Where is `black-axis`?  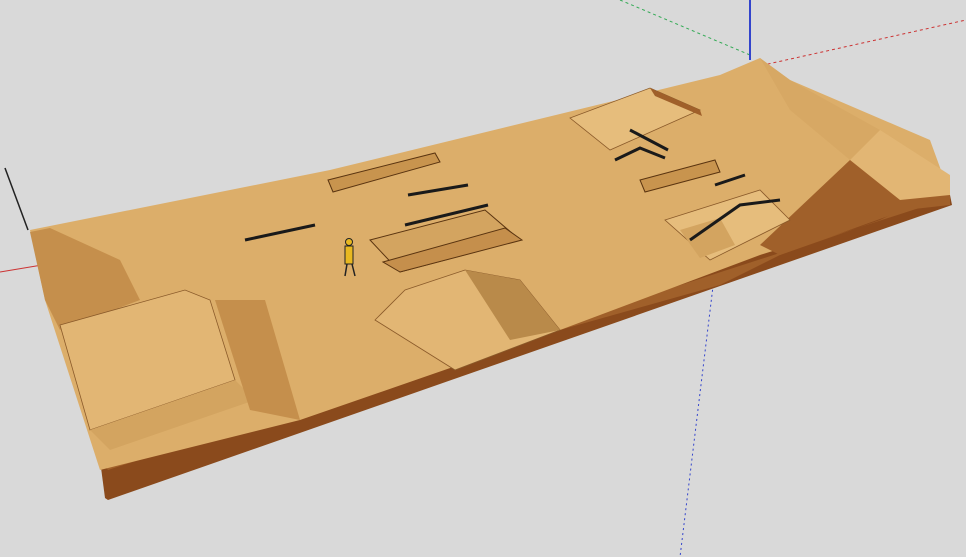
black-axis is located at coordinates (16, 199).